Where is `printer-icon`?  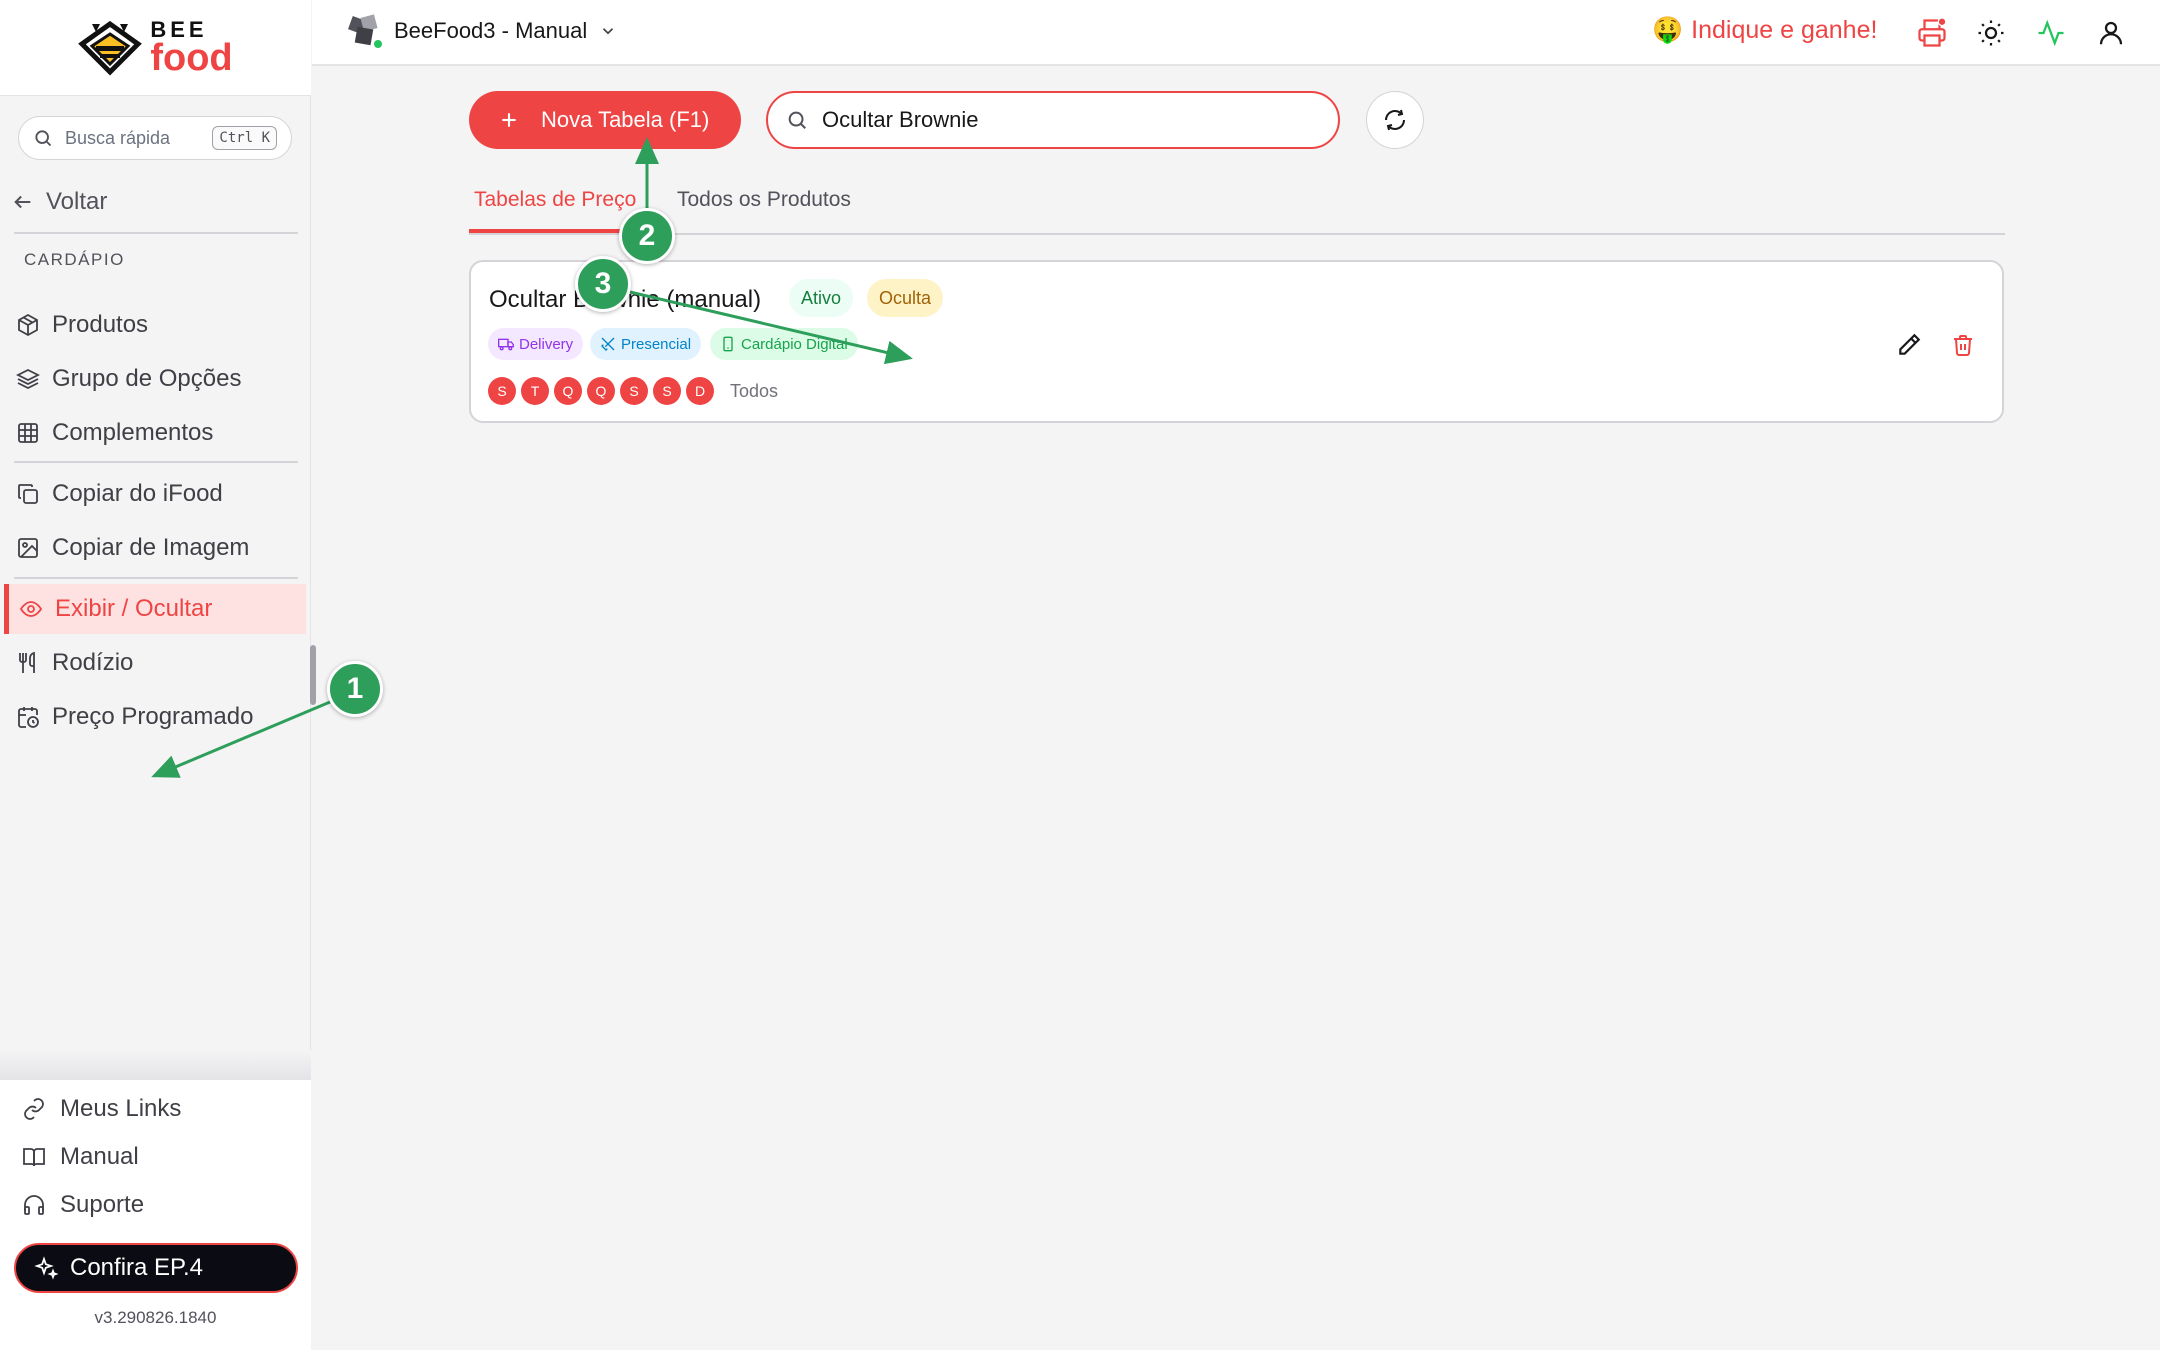
printer-icon is located at coordinates (1932, 32).